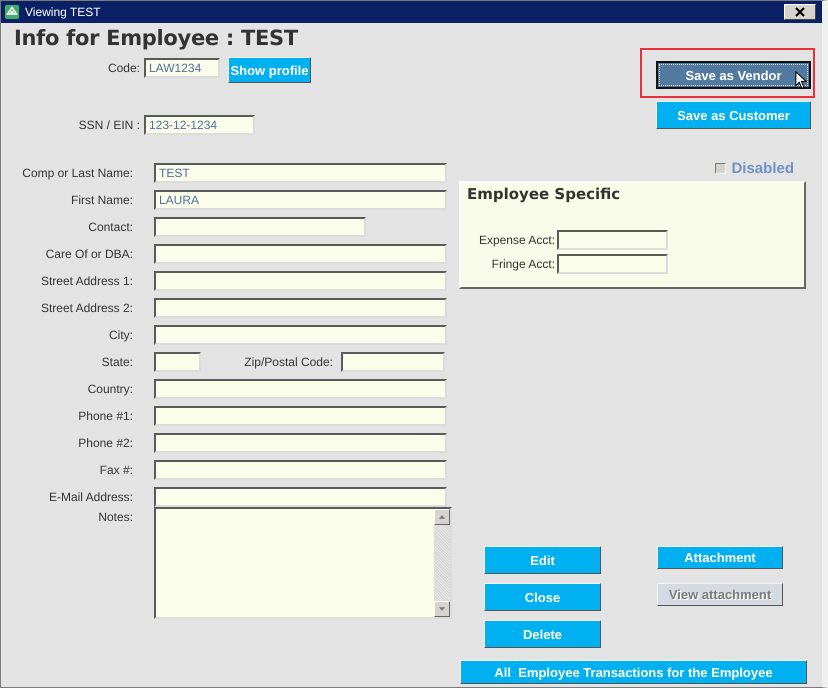 The height and width of the screenshot is (688, 828). Describe the element at coordinates (517, 240) in the screenshot. I see `field-label: Expense Acct:` at that location.